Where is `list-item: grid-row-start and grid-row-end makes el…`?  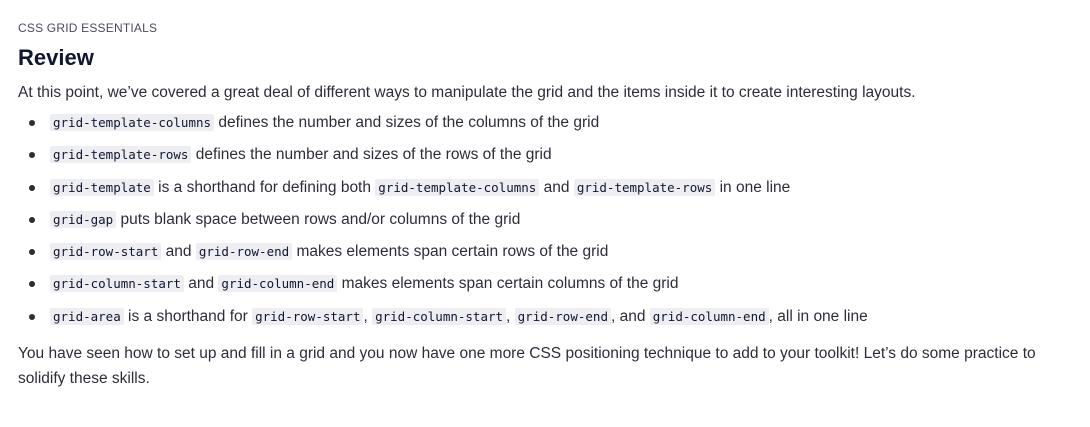
list-item: grid-row-start and grid-row-end makes el… is located at coordinates (545, 257).